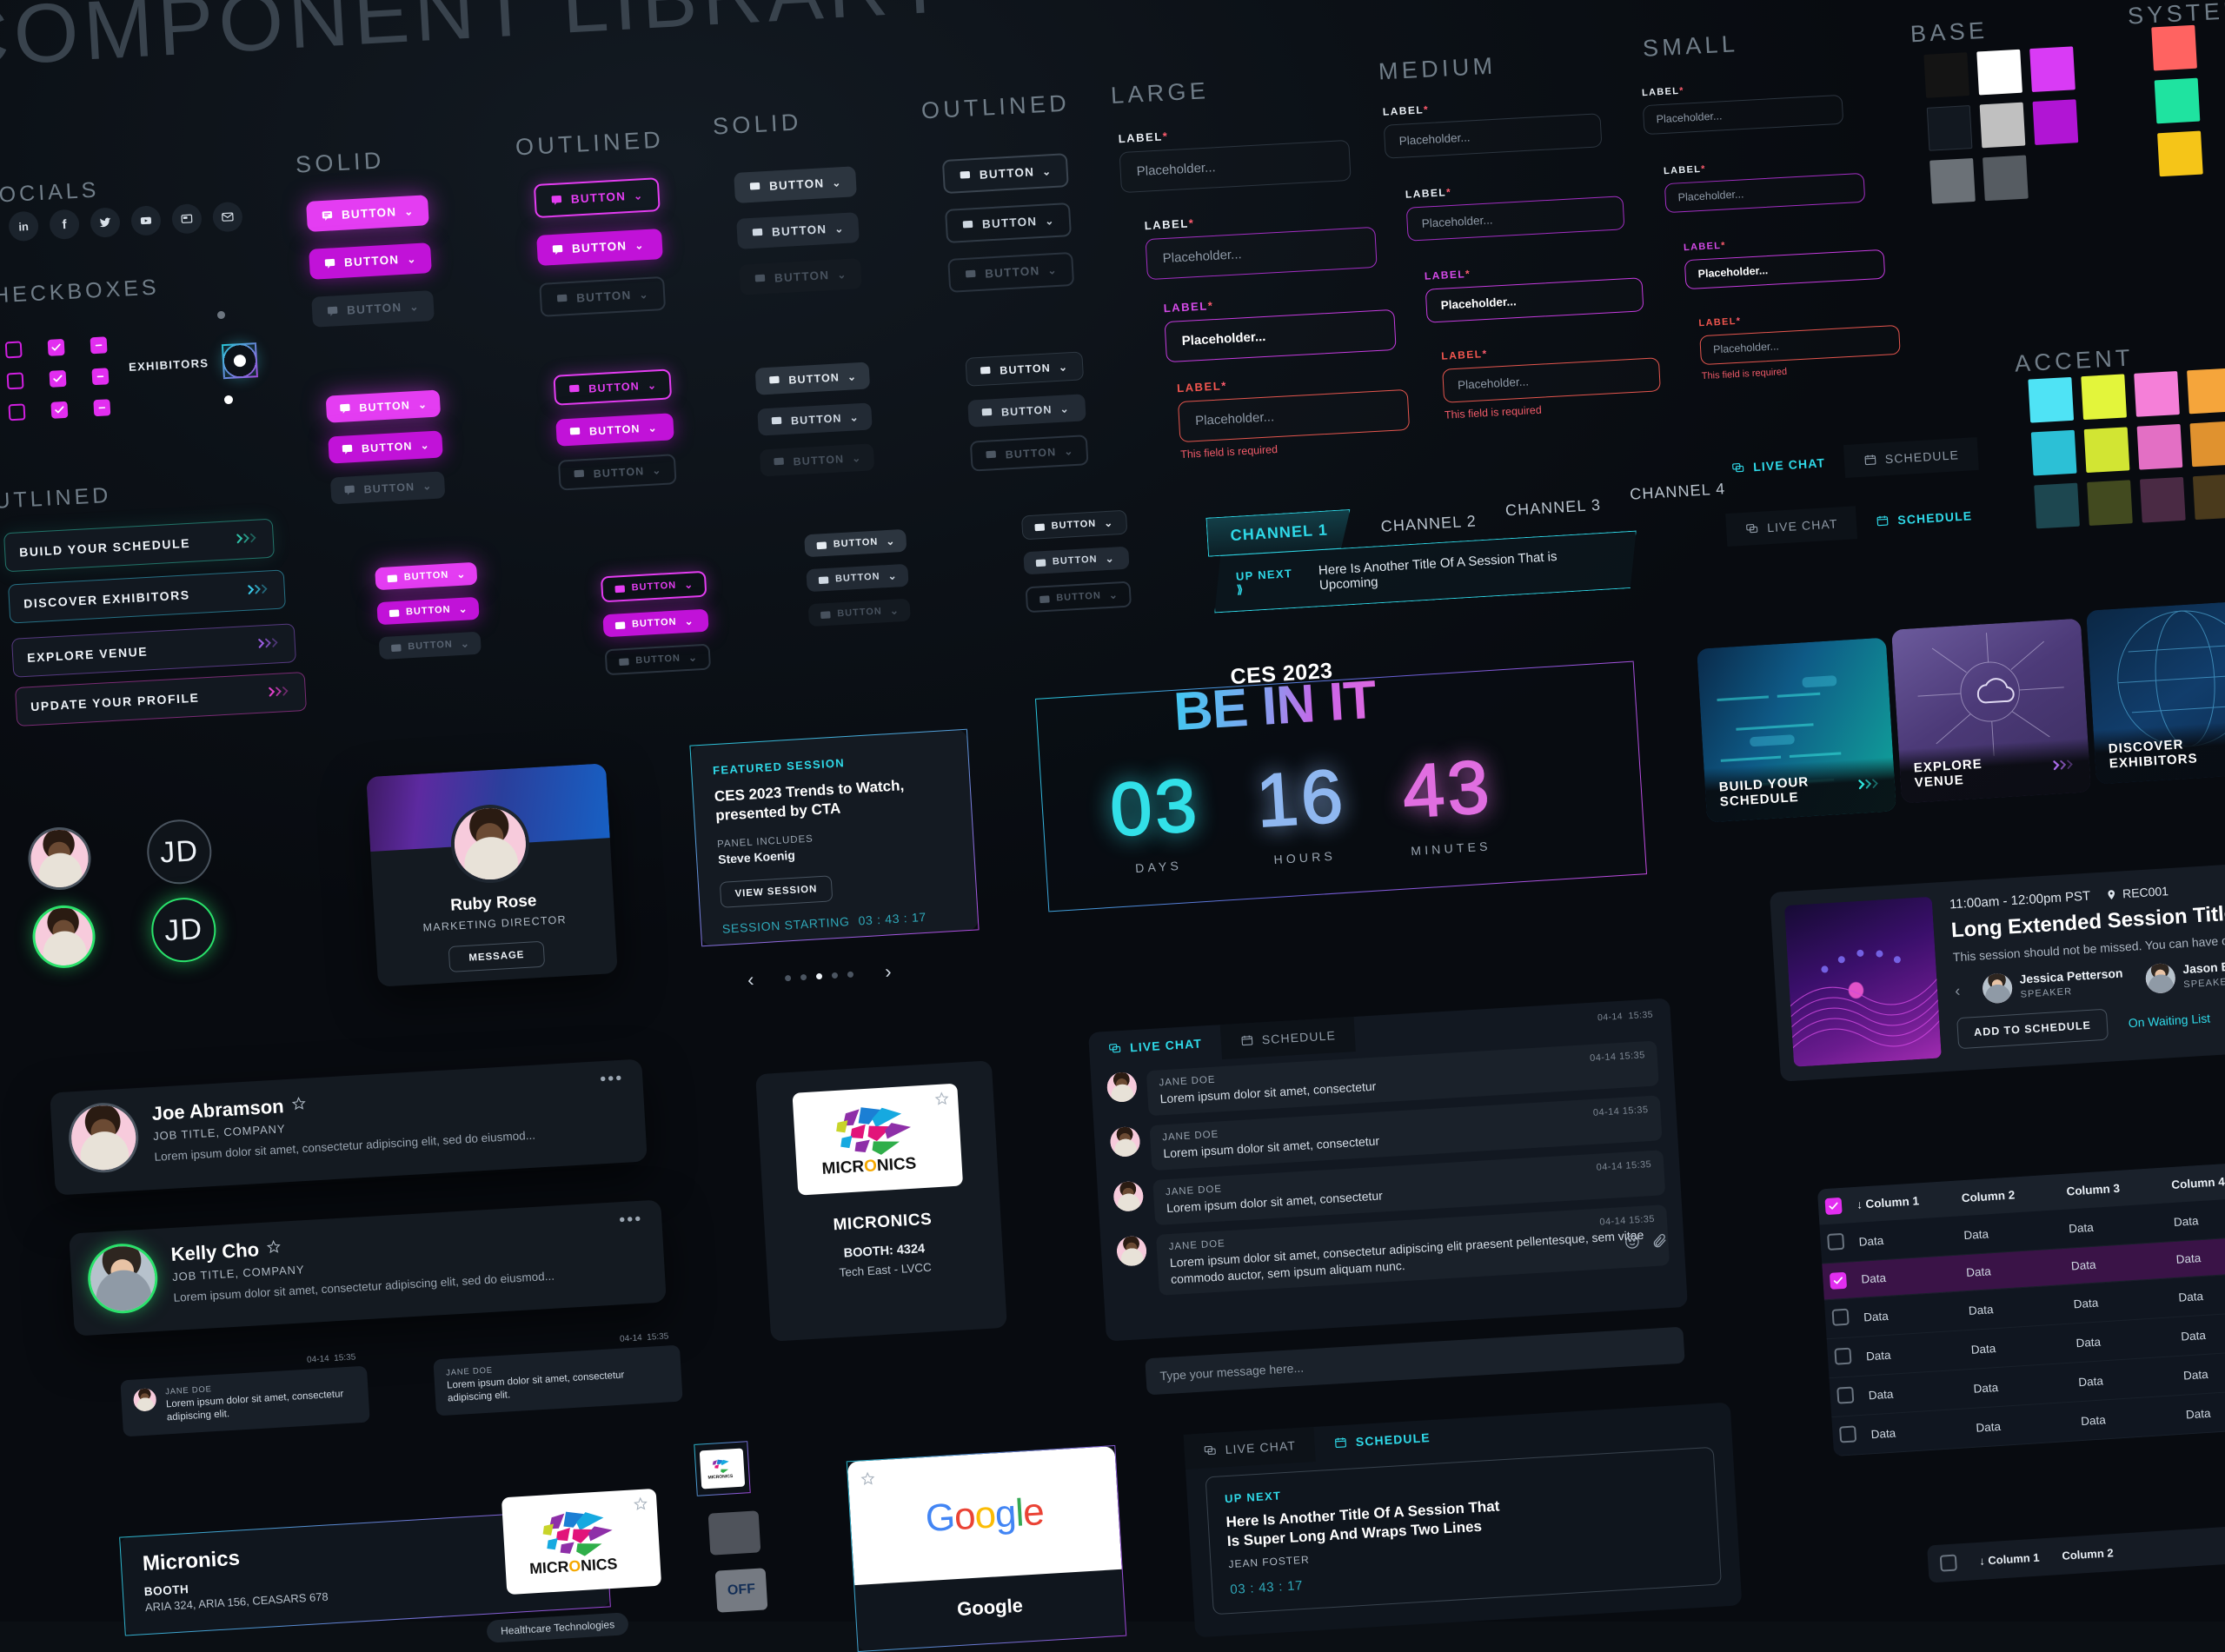 This screenshot has height=1652, width=2225. Describe the element at coordinates (1834, 1207) in the screenshot. I see `checkbox-select-all` at that location.